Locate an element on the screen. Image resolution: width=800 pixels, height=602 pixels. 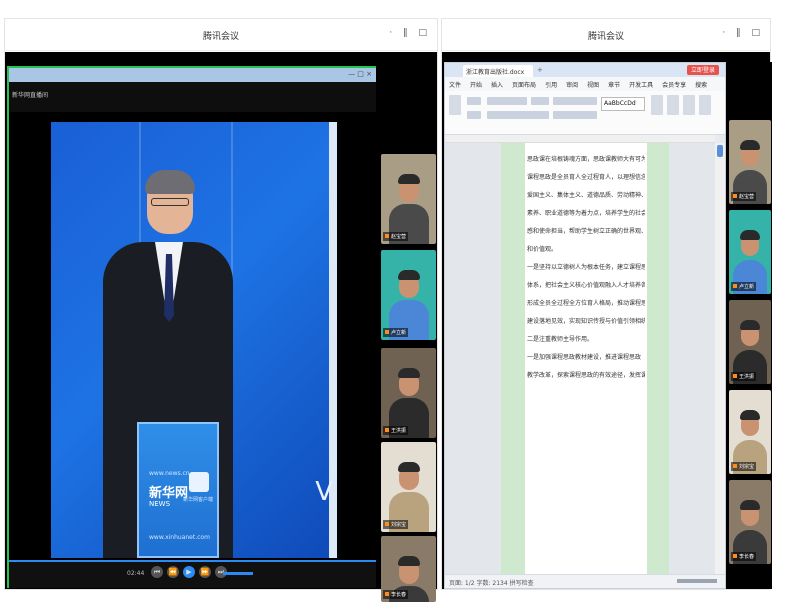
doc-paragraph: 和价值观。 is located at coordinates (542, 249).